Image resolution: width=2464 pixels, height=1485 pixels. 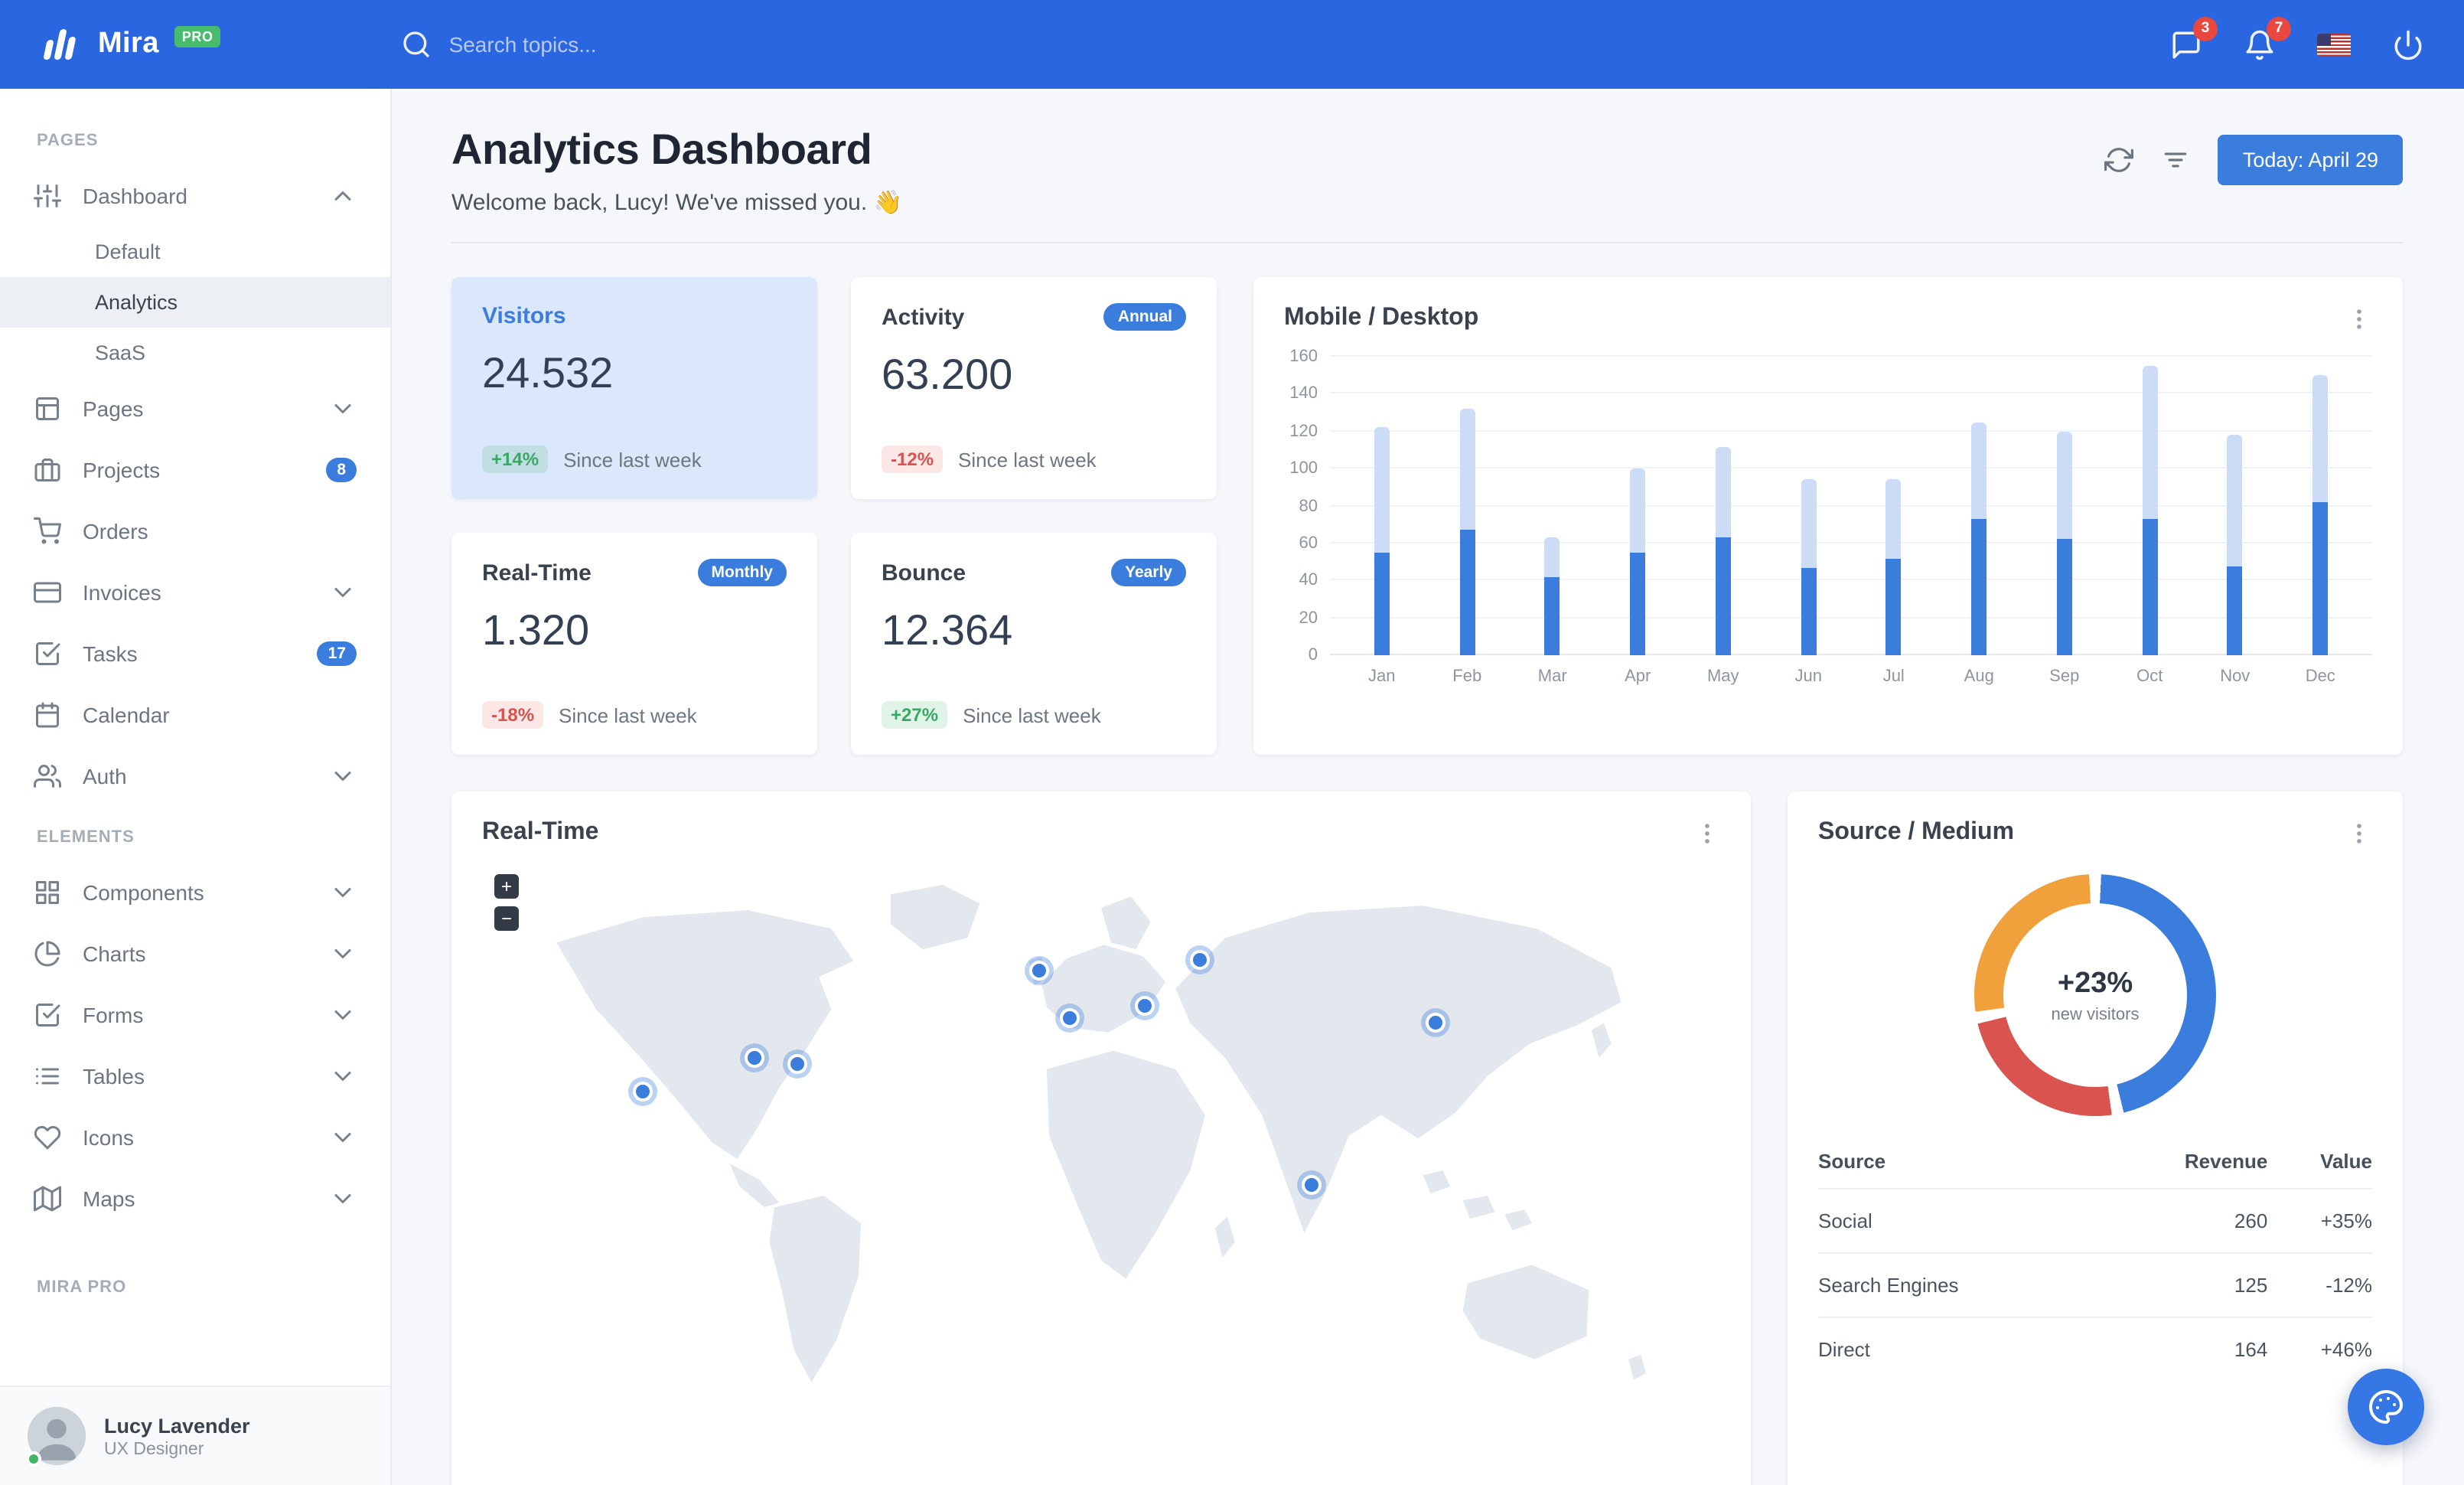 I want to click on heart-icon, so click(x=48, y=1138).